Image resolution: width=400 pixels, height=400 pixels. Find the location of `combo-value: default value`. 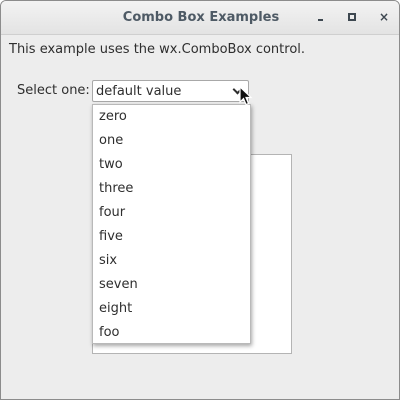

combo-value: default value is located at coordinates (139, 91).